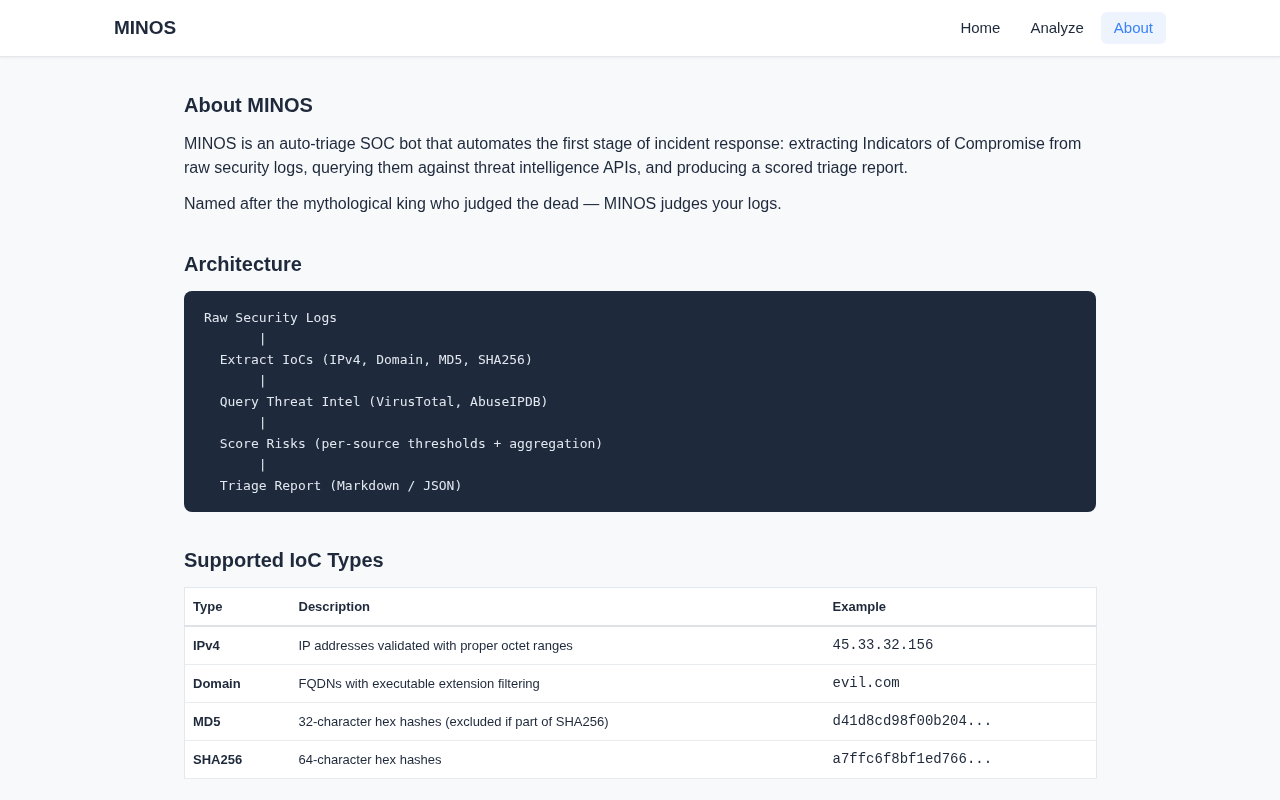 Image resolution: width=1280 pixels, height=800 pixels. I want to click on table-cell: Domain, so click(237, 683).